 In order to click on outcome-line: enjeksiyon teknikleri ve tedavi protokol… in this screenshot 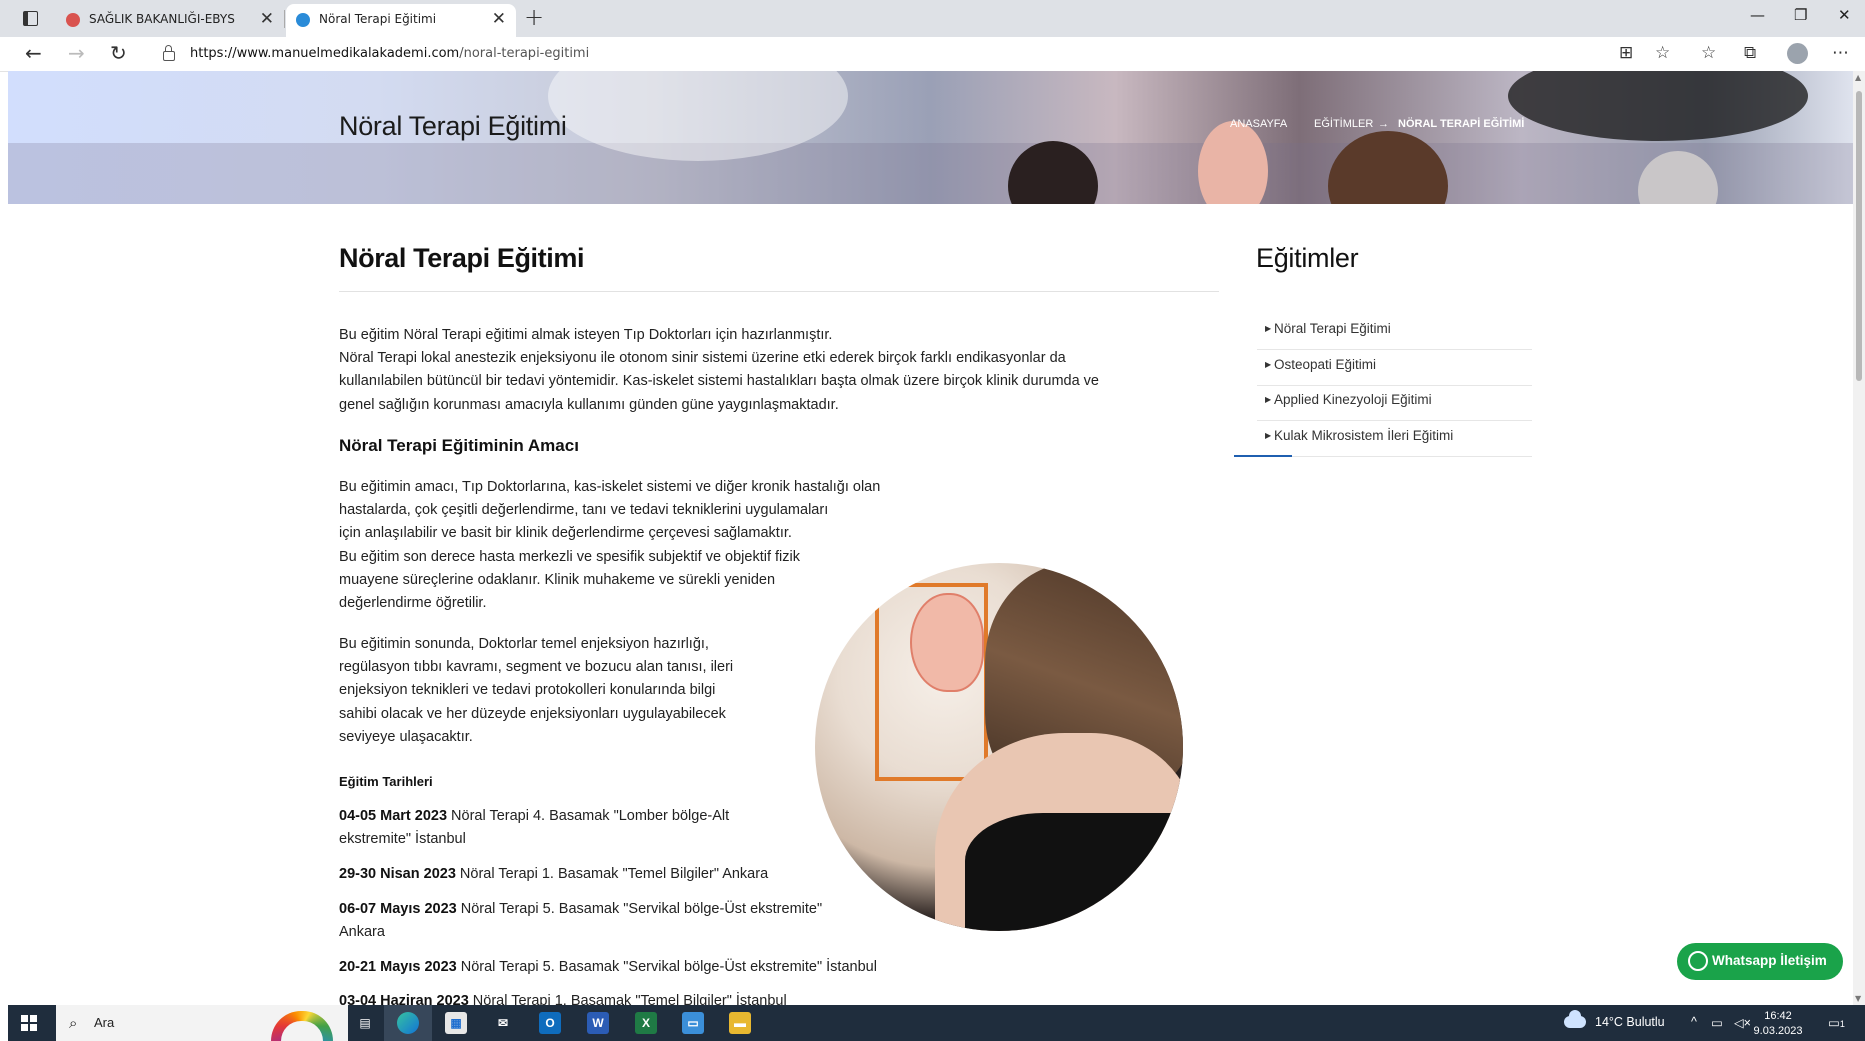, I will do `click(527, 690)`.